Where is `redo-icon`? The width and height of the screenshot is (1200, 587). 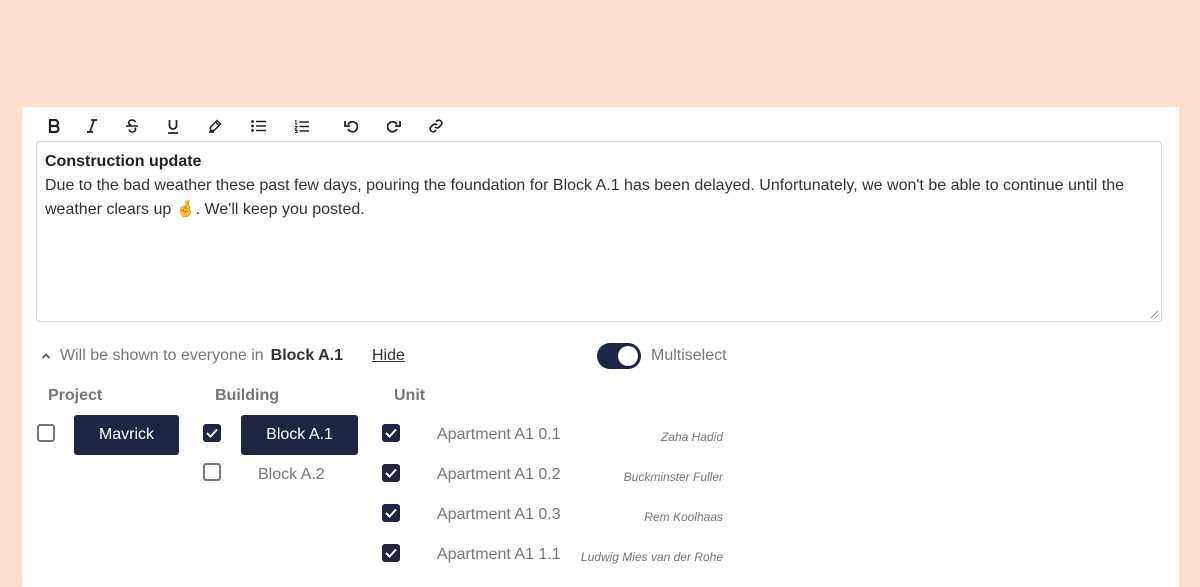 redo-icon is located at coordinates (394, 126).